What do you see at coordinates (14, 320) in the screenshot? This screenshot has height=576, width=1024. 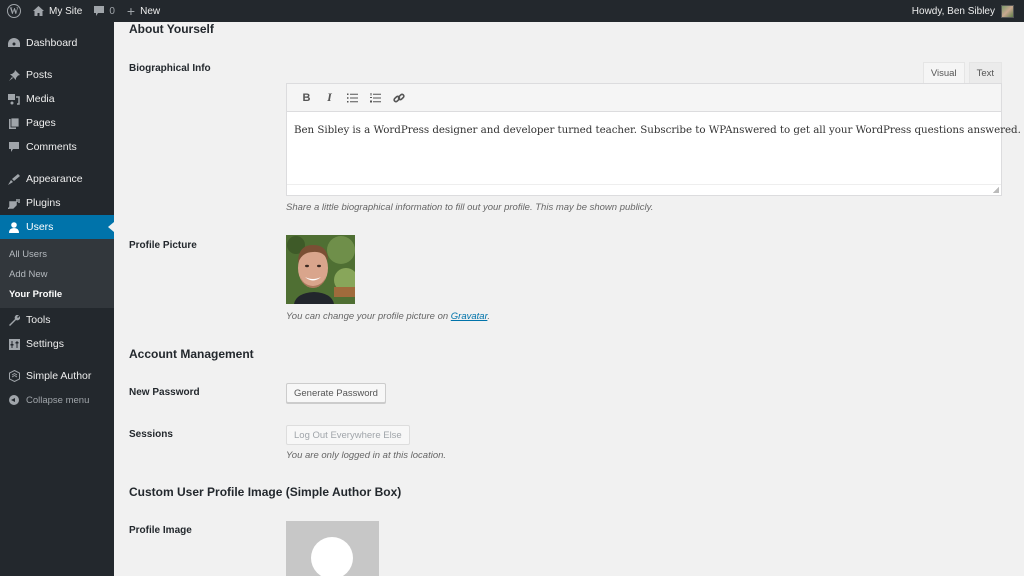 I see `wrench-icon` at bounding box center [14, 320].